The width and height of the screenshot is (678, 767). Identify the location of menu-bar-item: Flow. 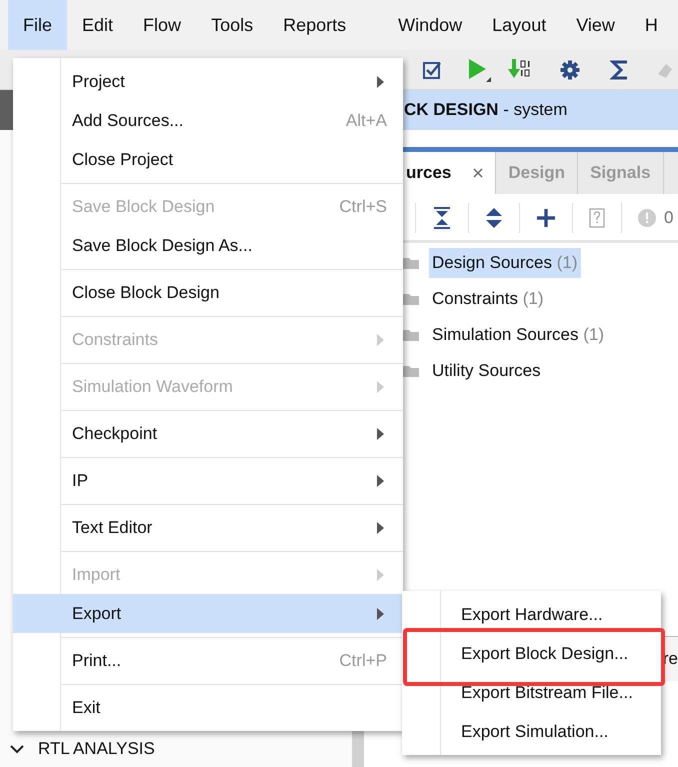
(162, 25).